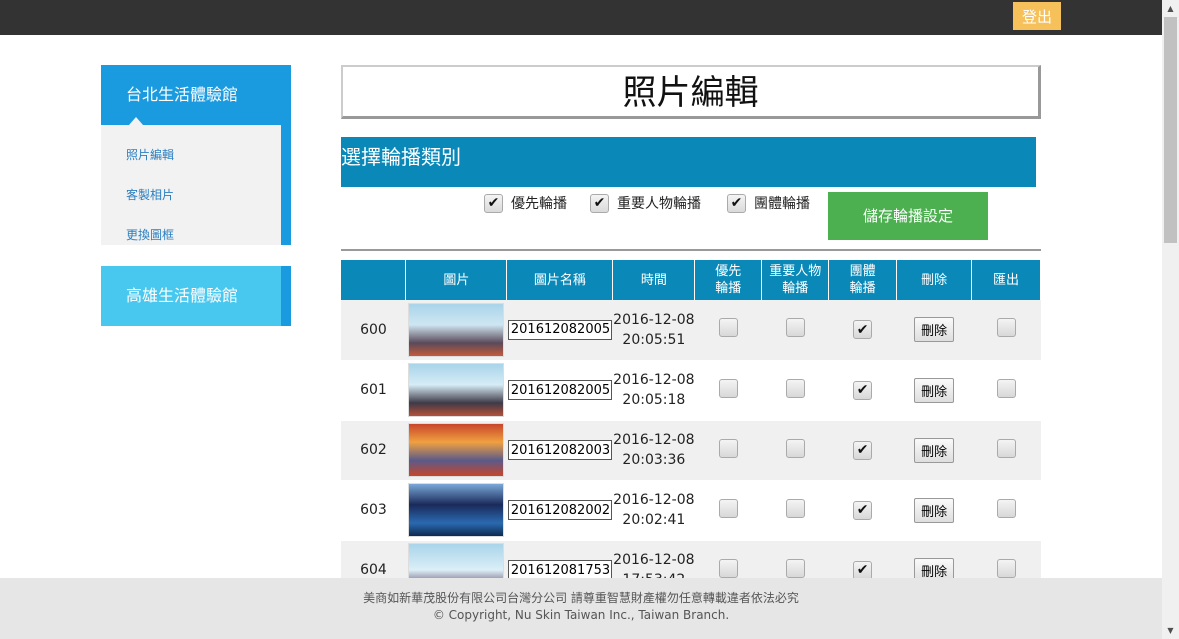  What do you see at coordinates (599, 203) in the screenshot?
I see `checkbox-vip: ✔` at bounding box center [599, 203].